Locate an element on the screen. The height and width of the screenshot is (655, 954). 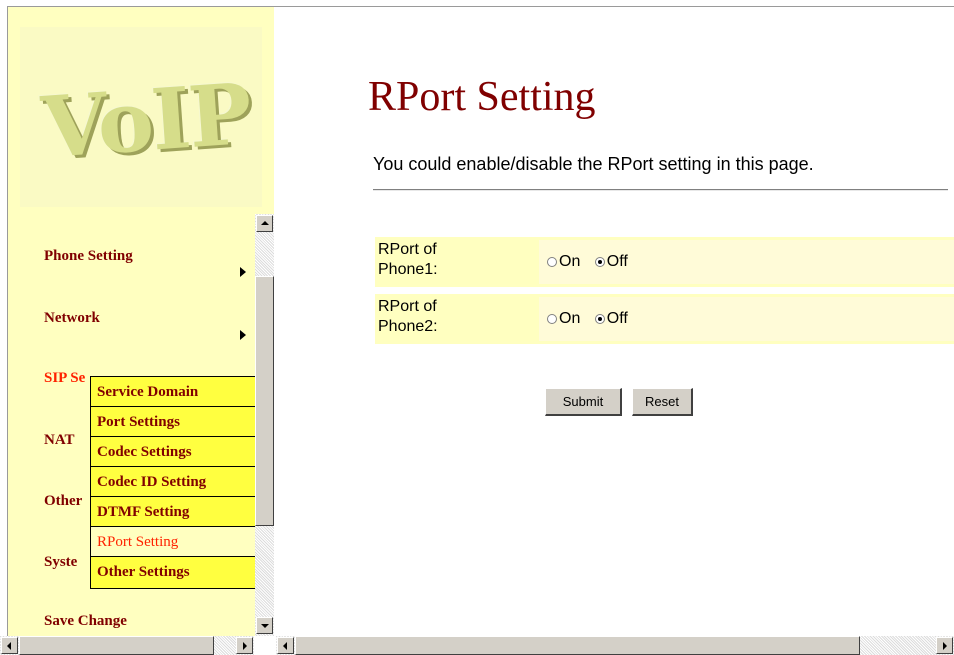
submit-button: Submit is located at coordinates (583, 402).